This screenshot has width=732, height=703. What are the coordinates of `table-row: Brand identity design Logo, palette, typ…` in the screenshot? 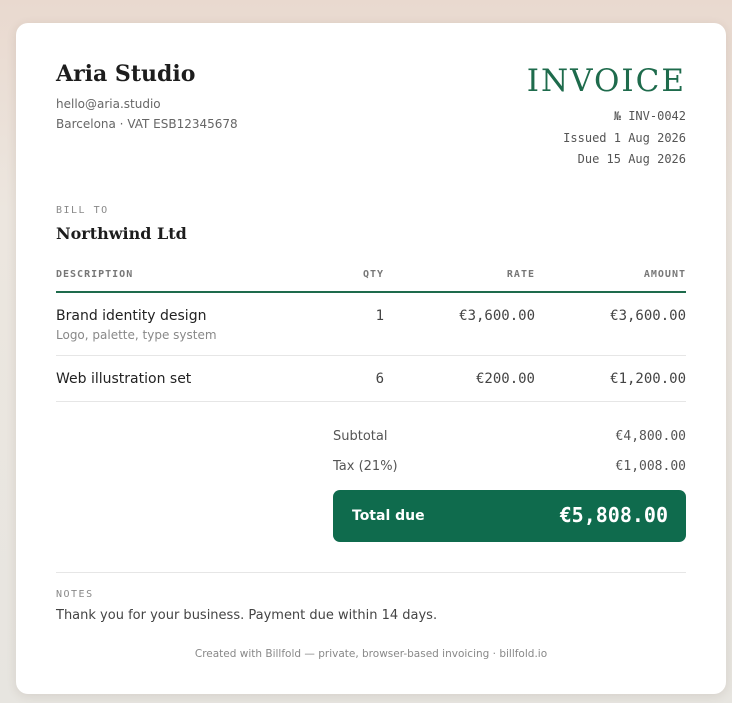 It's located at (371, 324).